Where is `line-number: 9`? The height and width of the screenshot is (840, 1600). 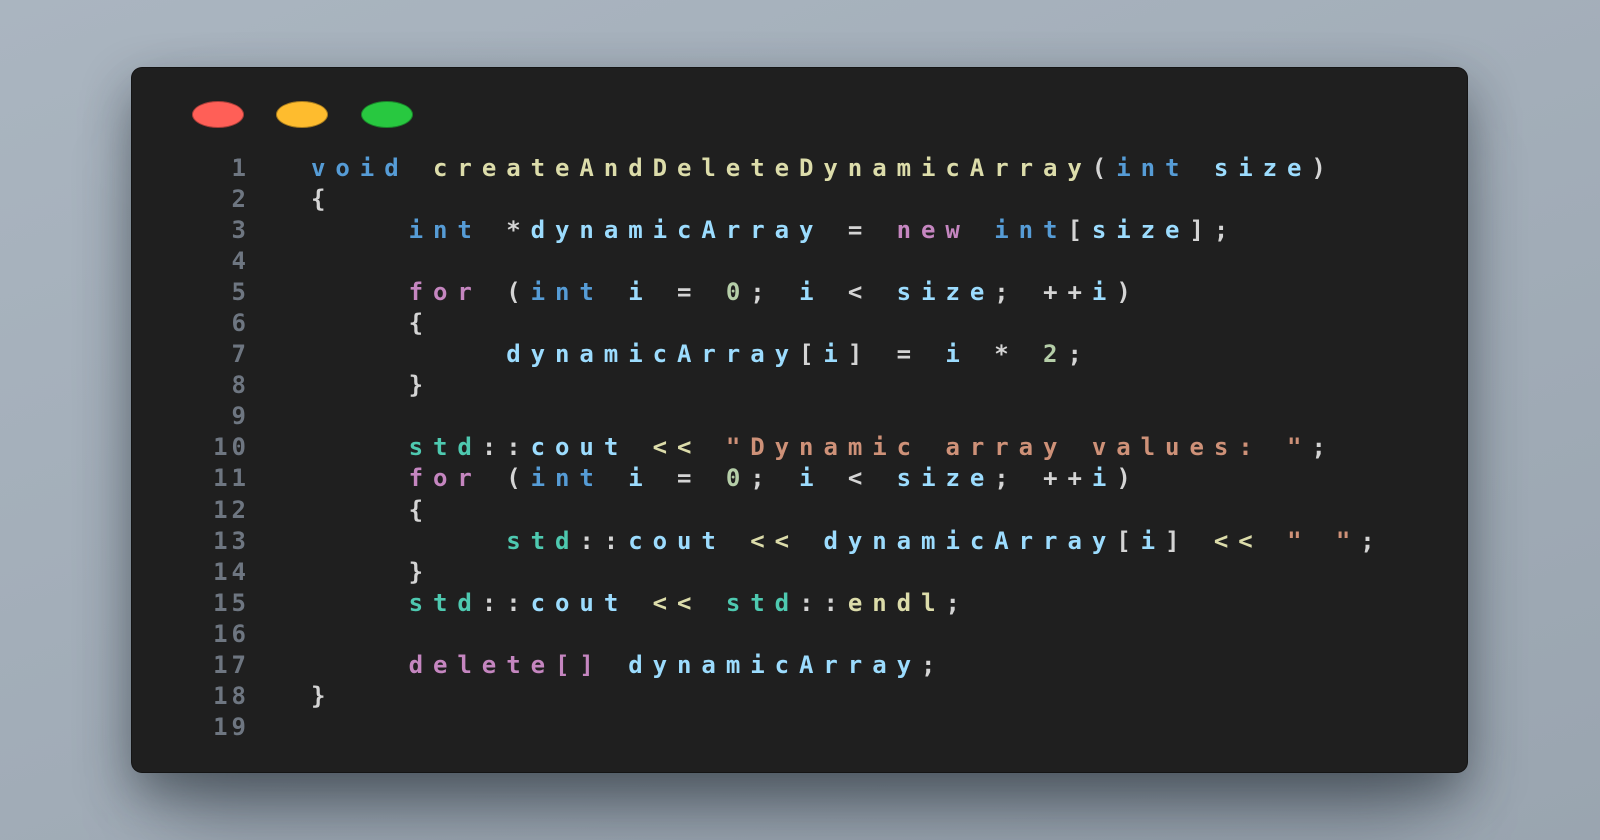 line-number: 9 is located at coordinates (240, 416).